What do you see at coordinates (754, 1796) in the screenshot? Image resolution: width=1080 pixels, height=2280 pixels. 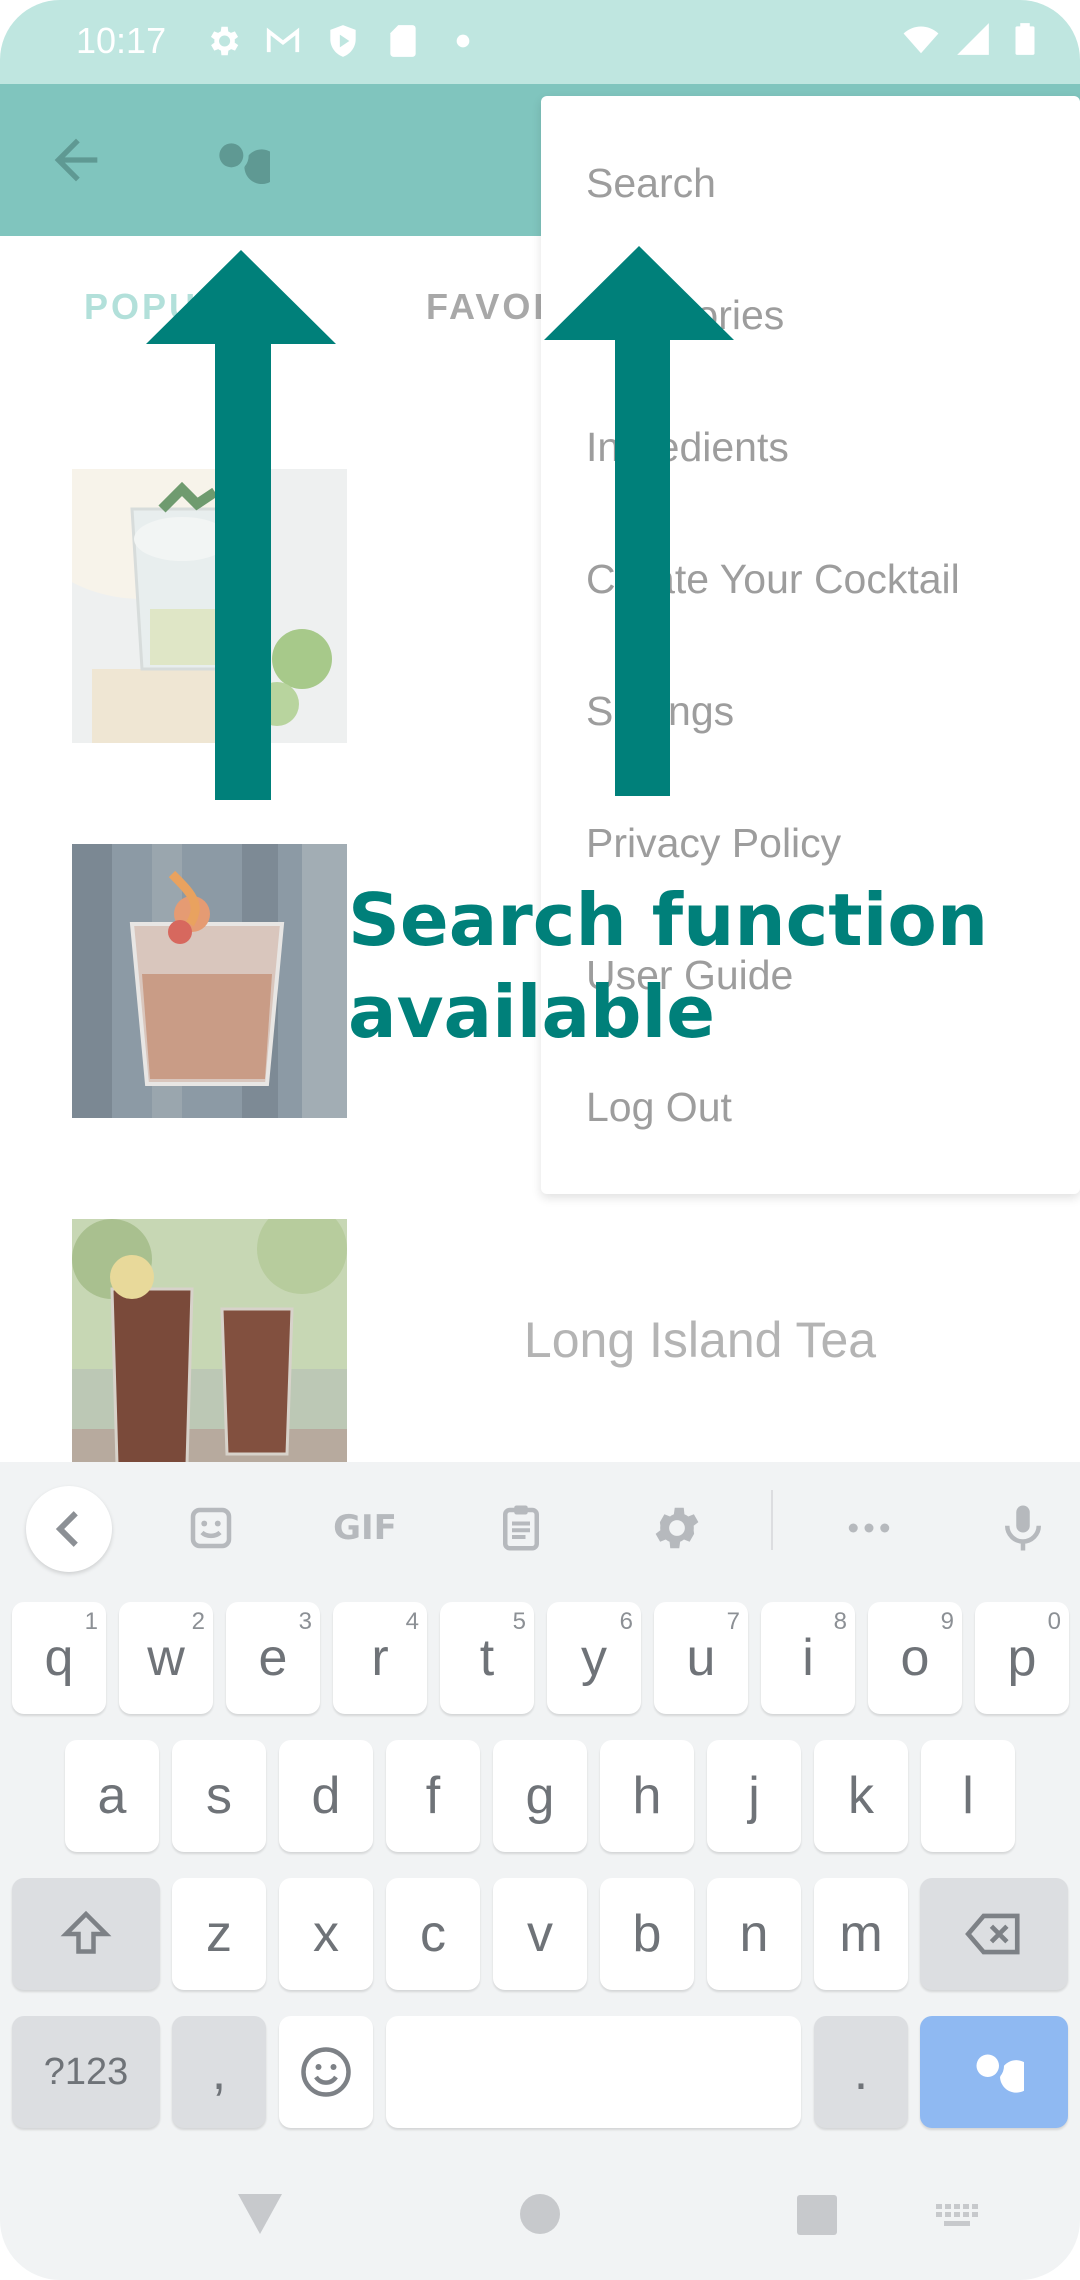 I see `key-j: j` at bounding box center [754, 1796].